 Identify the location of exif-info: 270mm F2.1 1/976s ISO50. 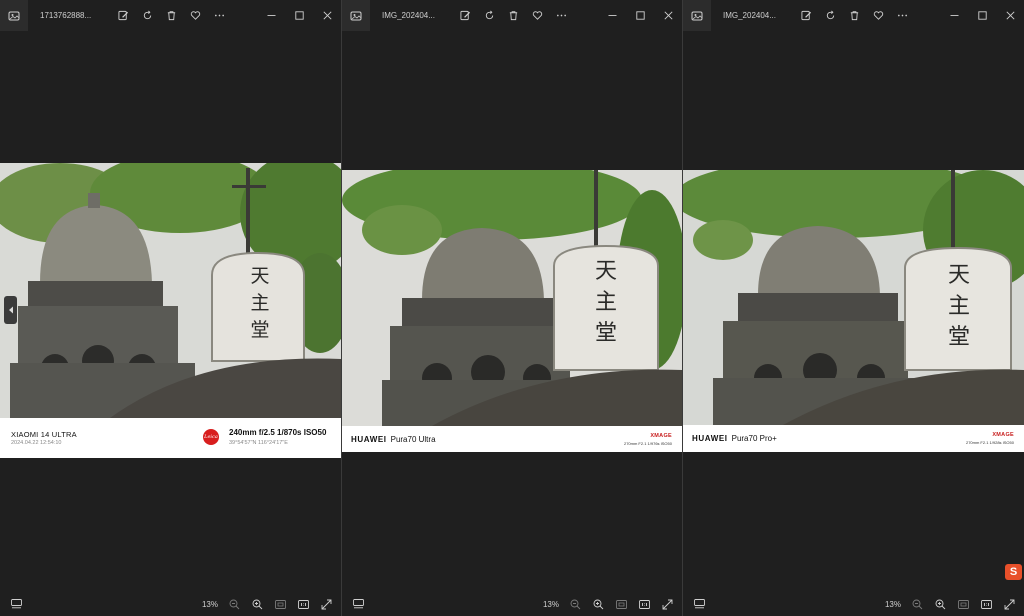
(647, 443).